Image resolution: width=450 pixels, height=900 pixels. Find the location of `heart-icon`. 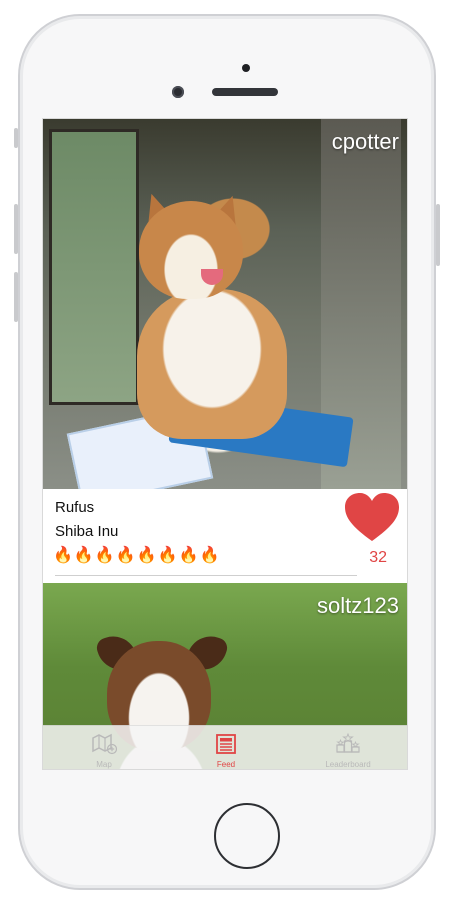

heart-icon is located at coordinates (372, 517).